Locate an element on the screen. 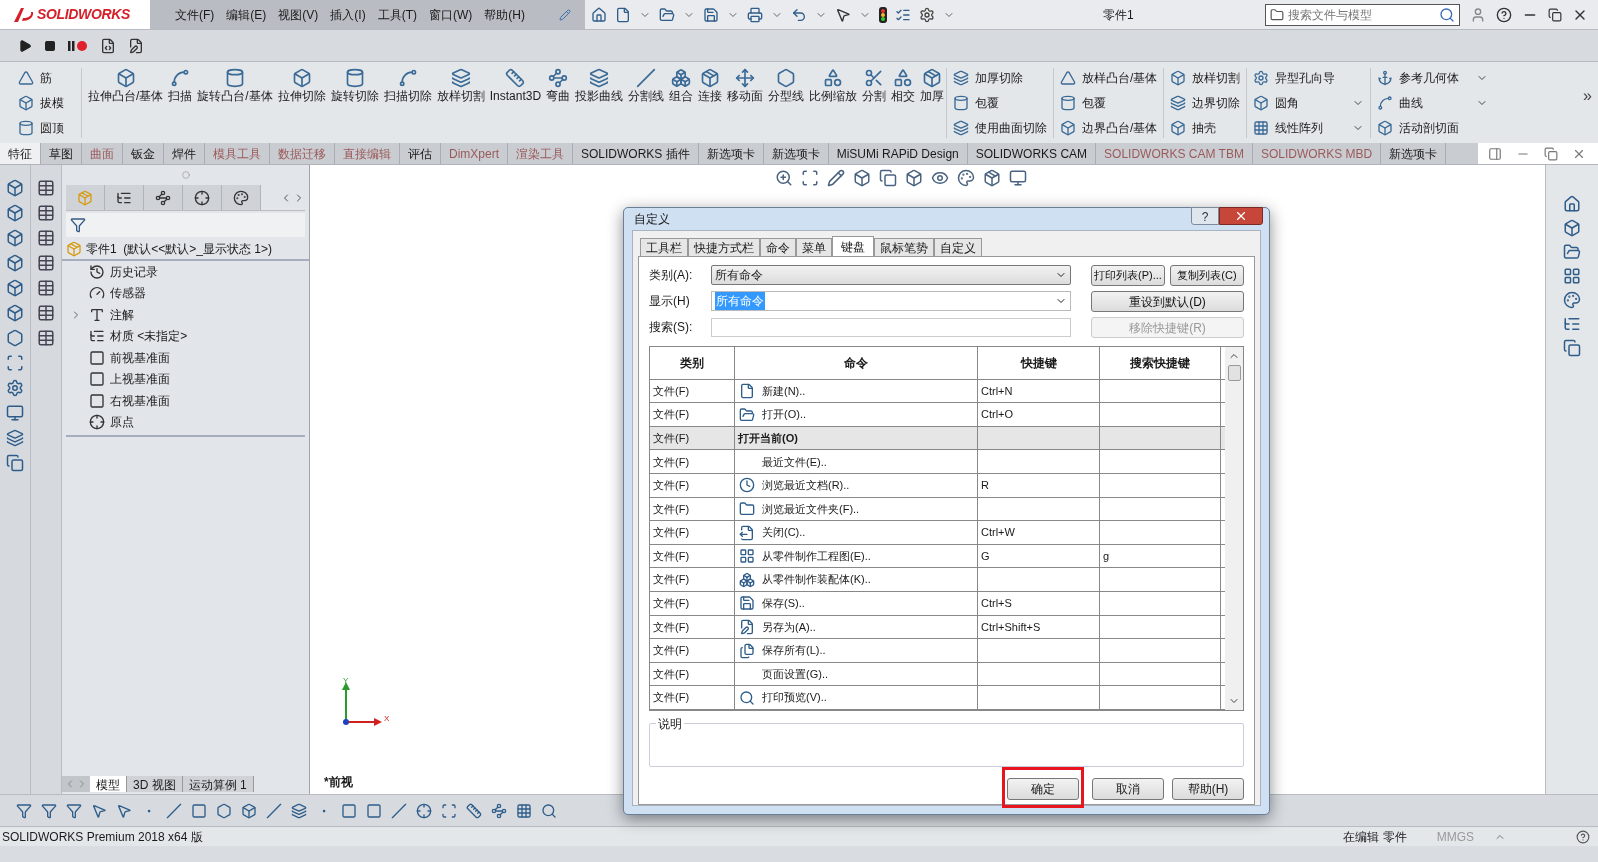 The height and width of the screenshot is (862, 1598). ribbon-button: 分割 is located at coordinates (874, 85).